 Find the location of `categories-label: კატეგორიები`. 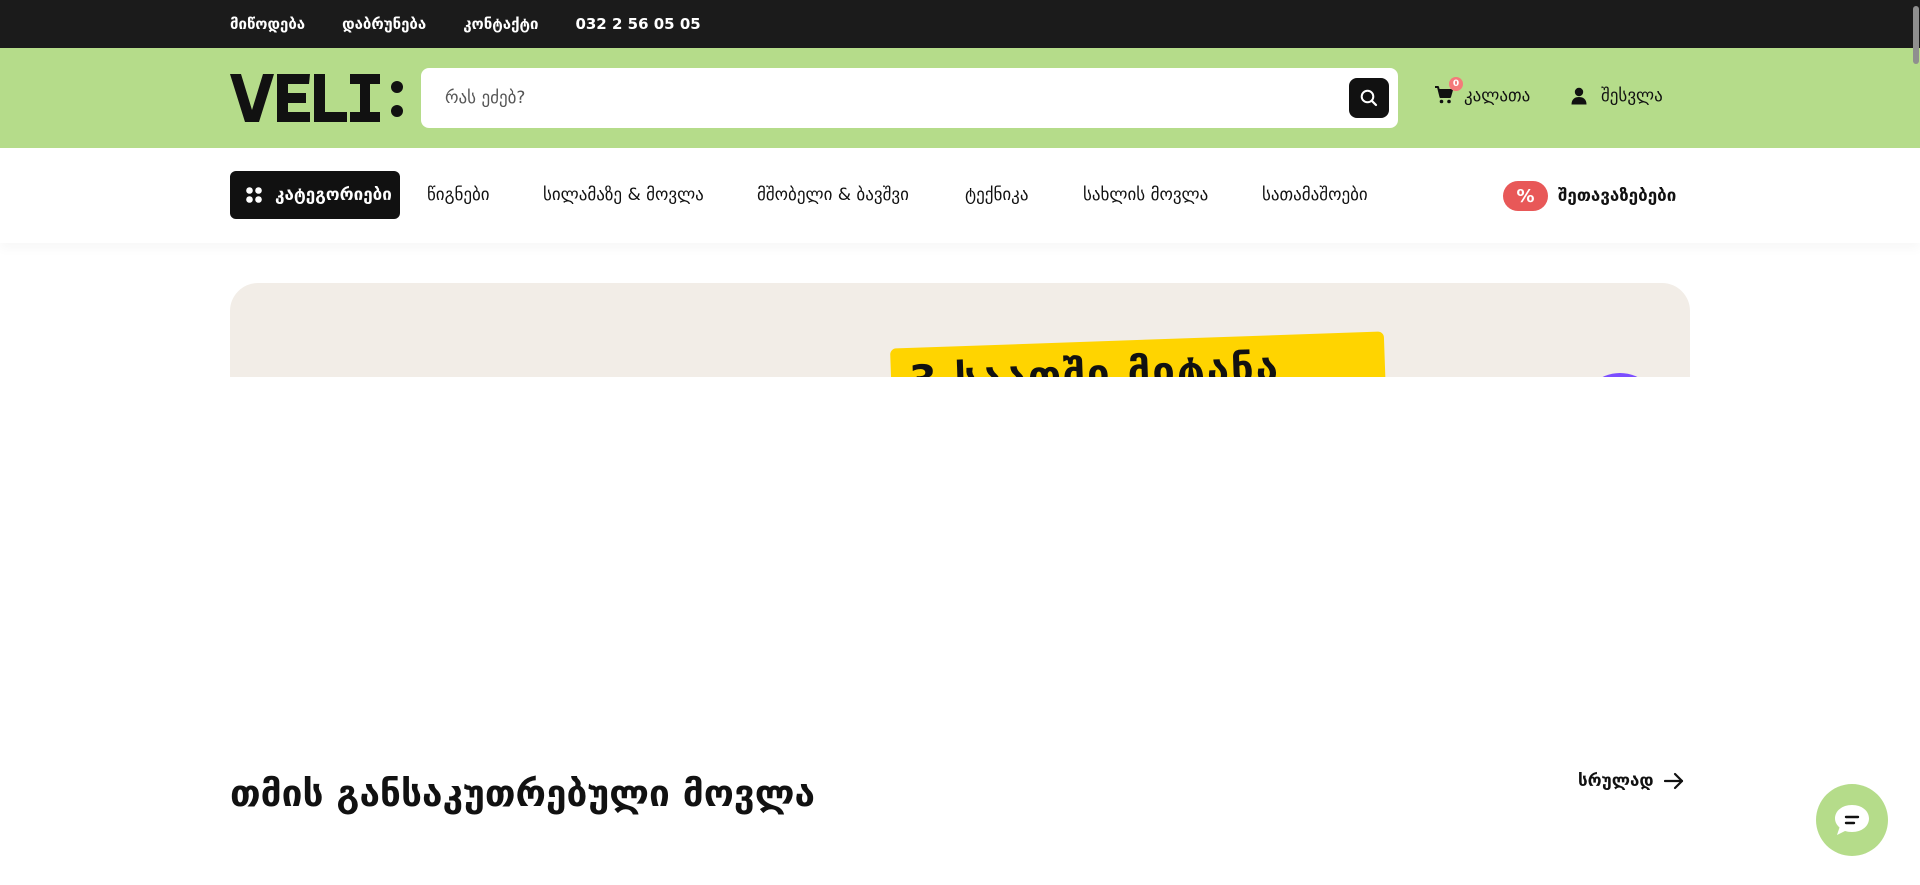

categories-label: კატეგორიები is located at coordinates (333, 195).